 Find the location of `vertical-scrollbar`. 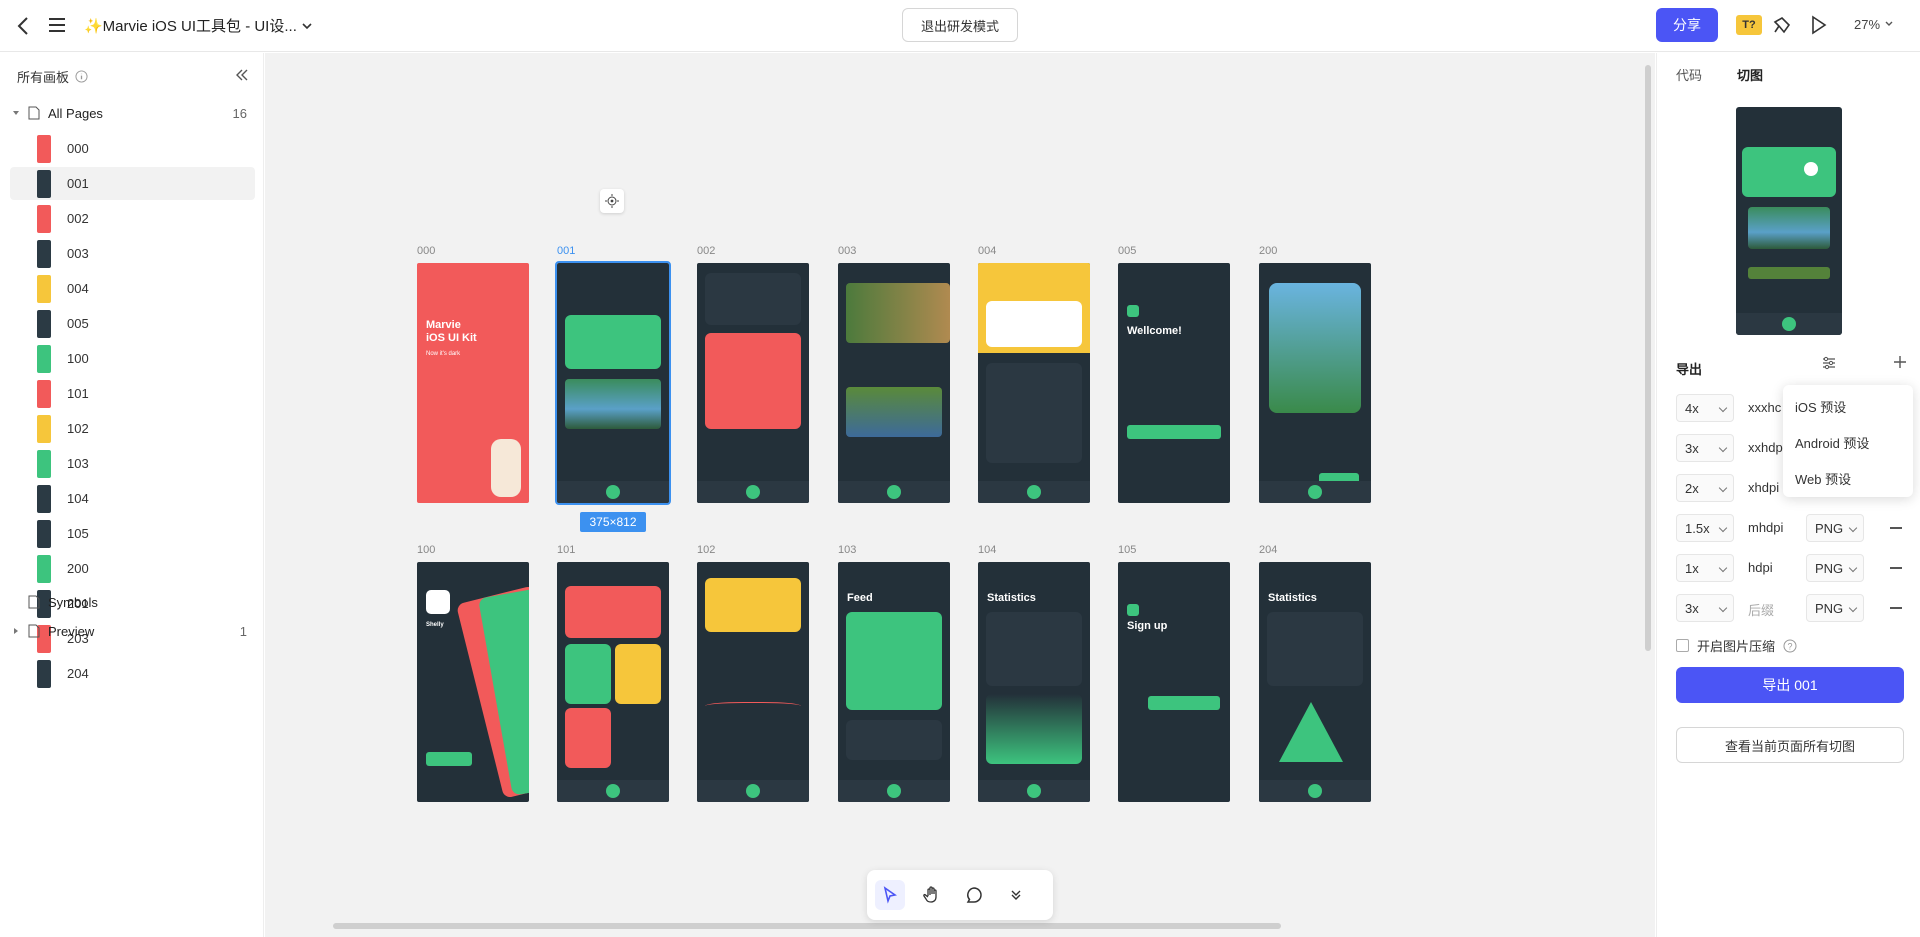

vertical-scrollbar is located at coordinates (1648, 358).